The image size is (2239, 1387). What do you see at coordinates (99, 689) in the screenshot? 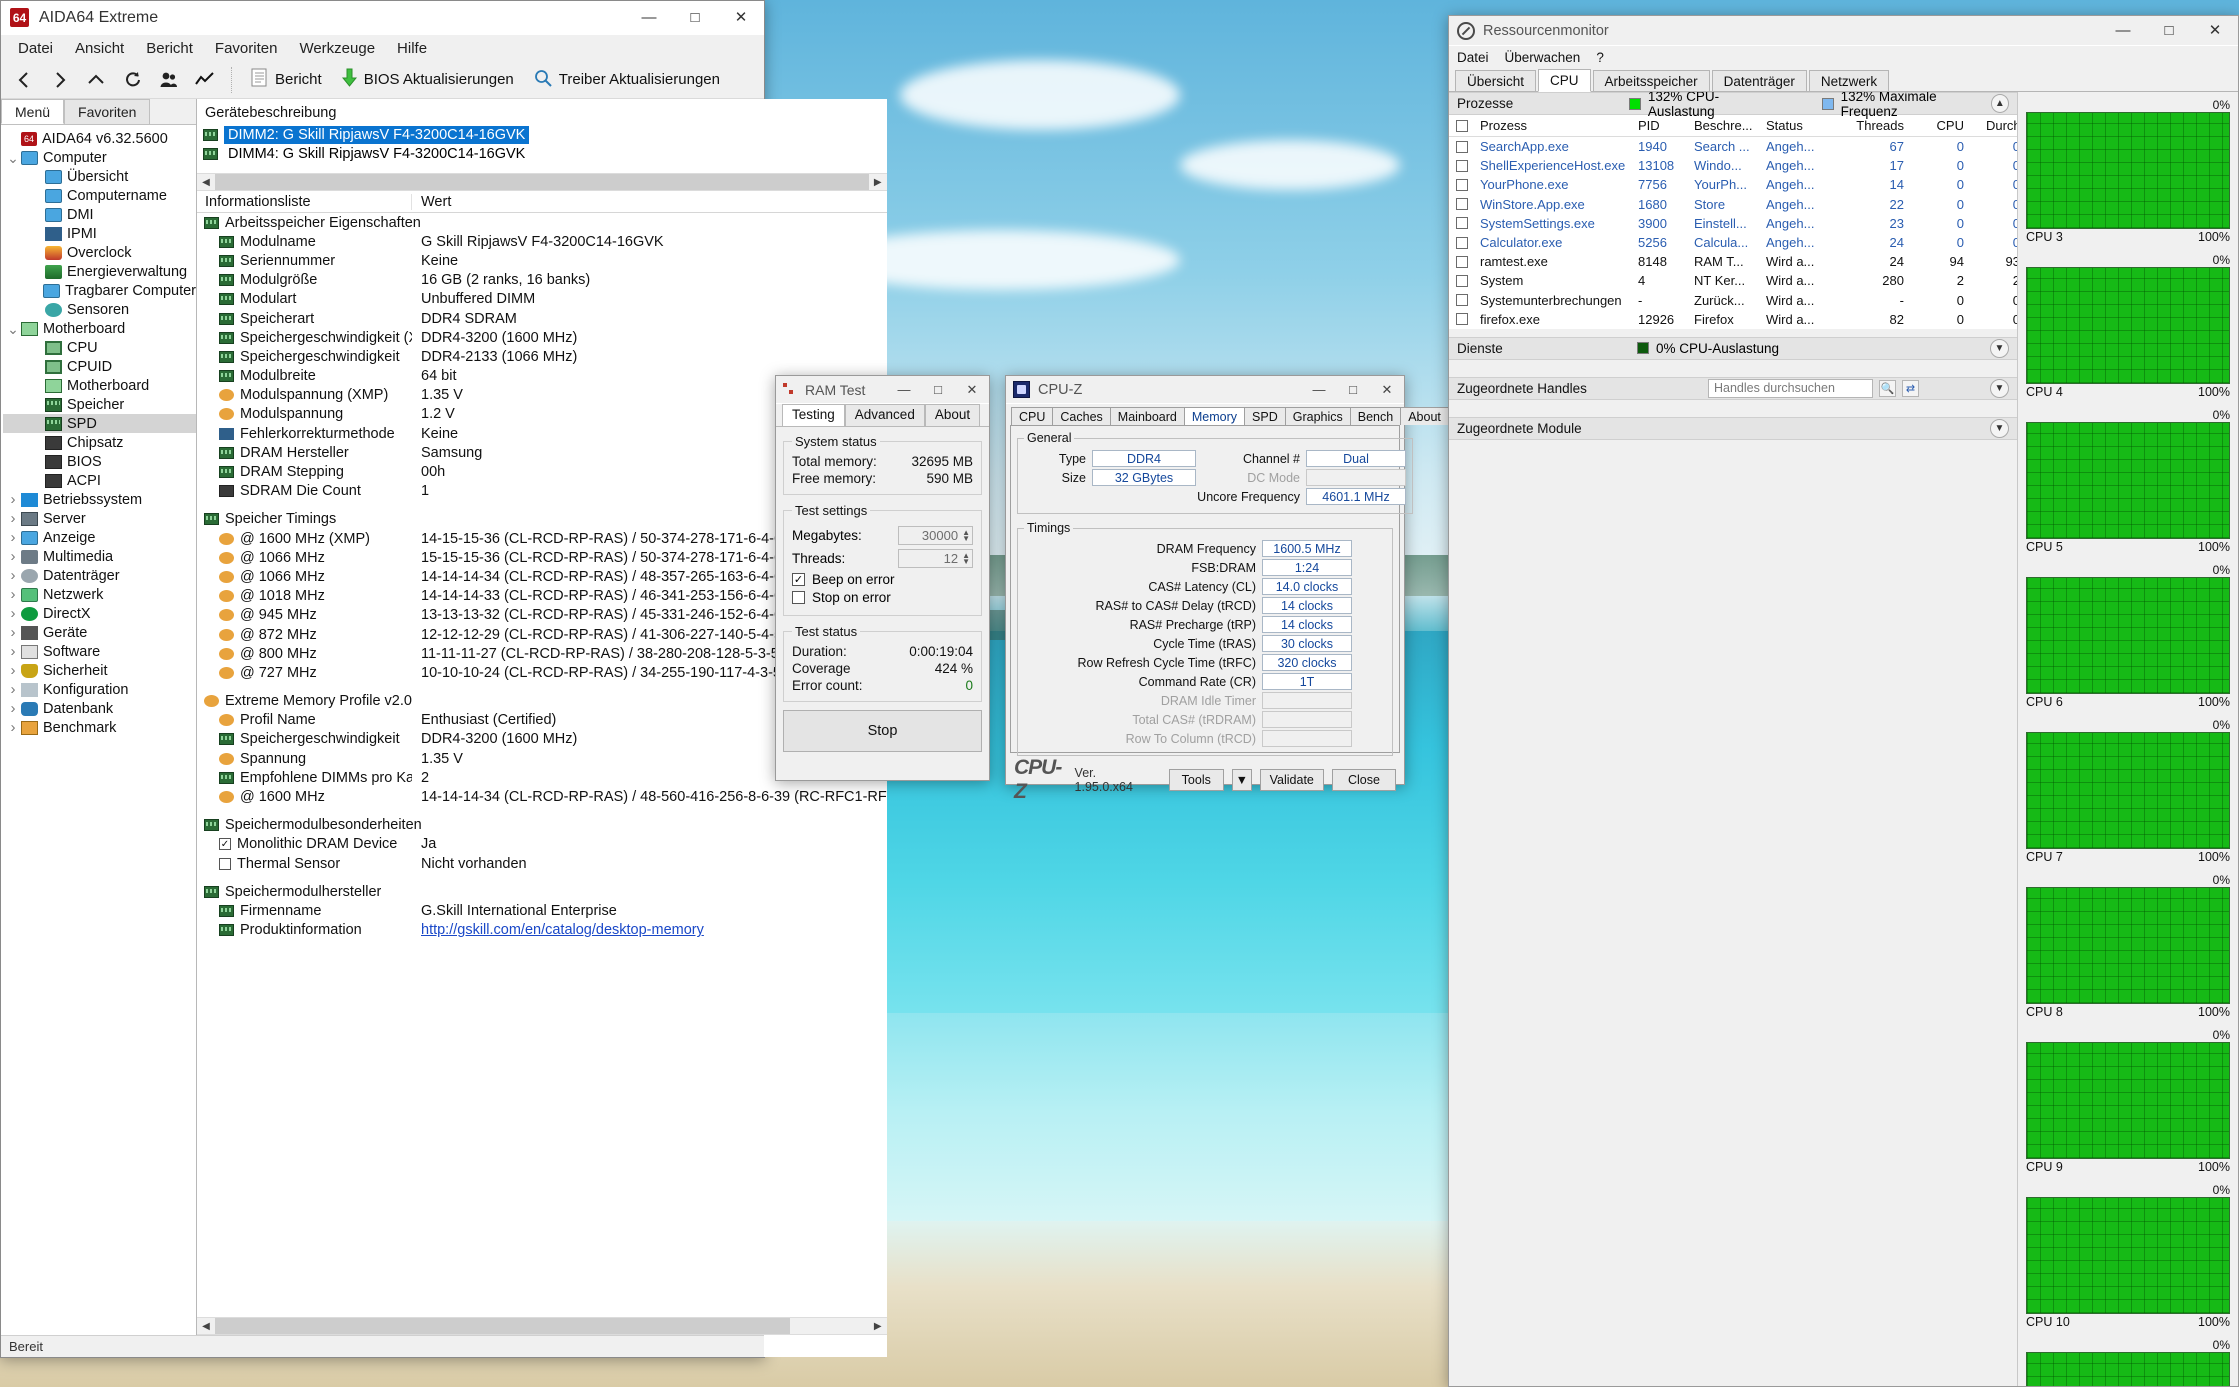
I see `sidebar-item-konfiguration: › Konfiguration` at bounding box center [99, 689].